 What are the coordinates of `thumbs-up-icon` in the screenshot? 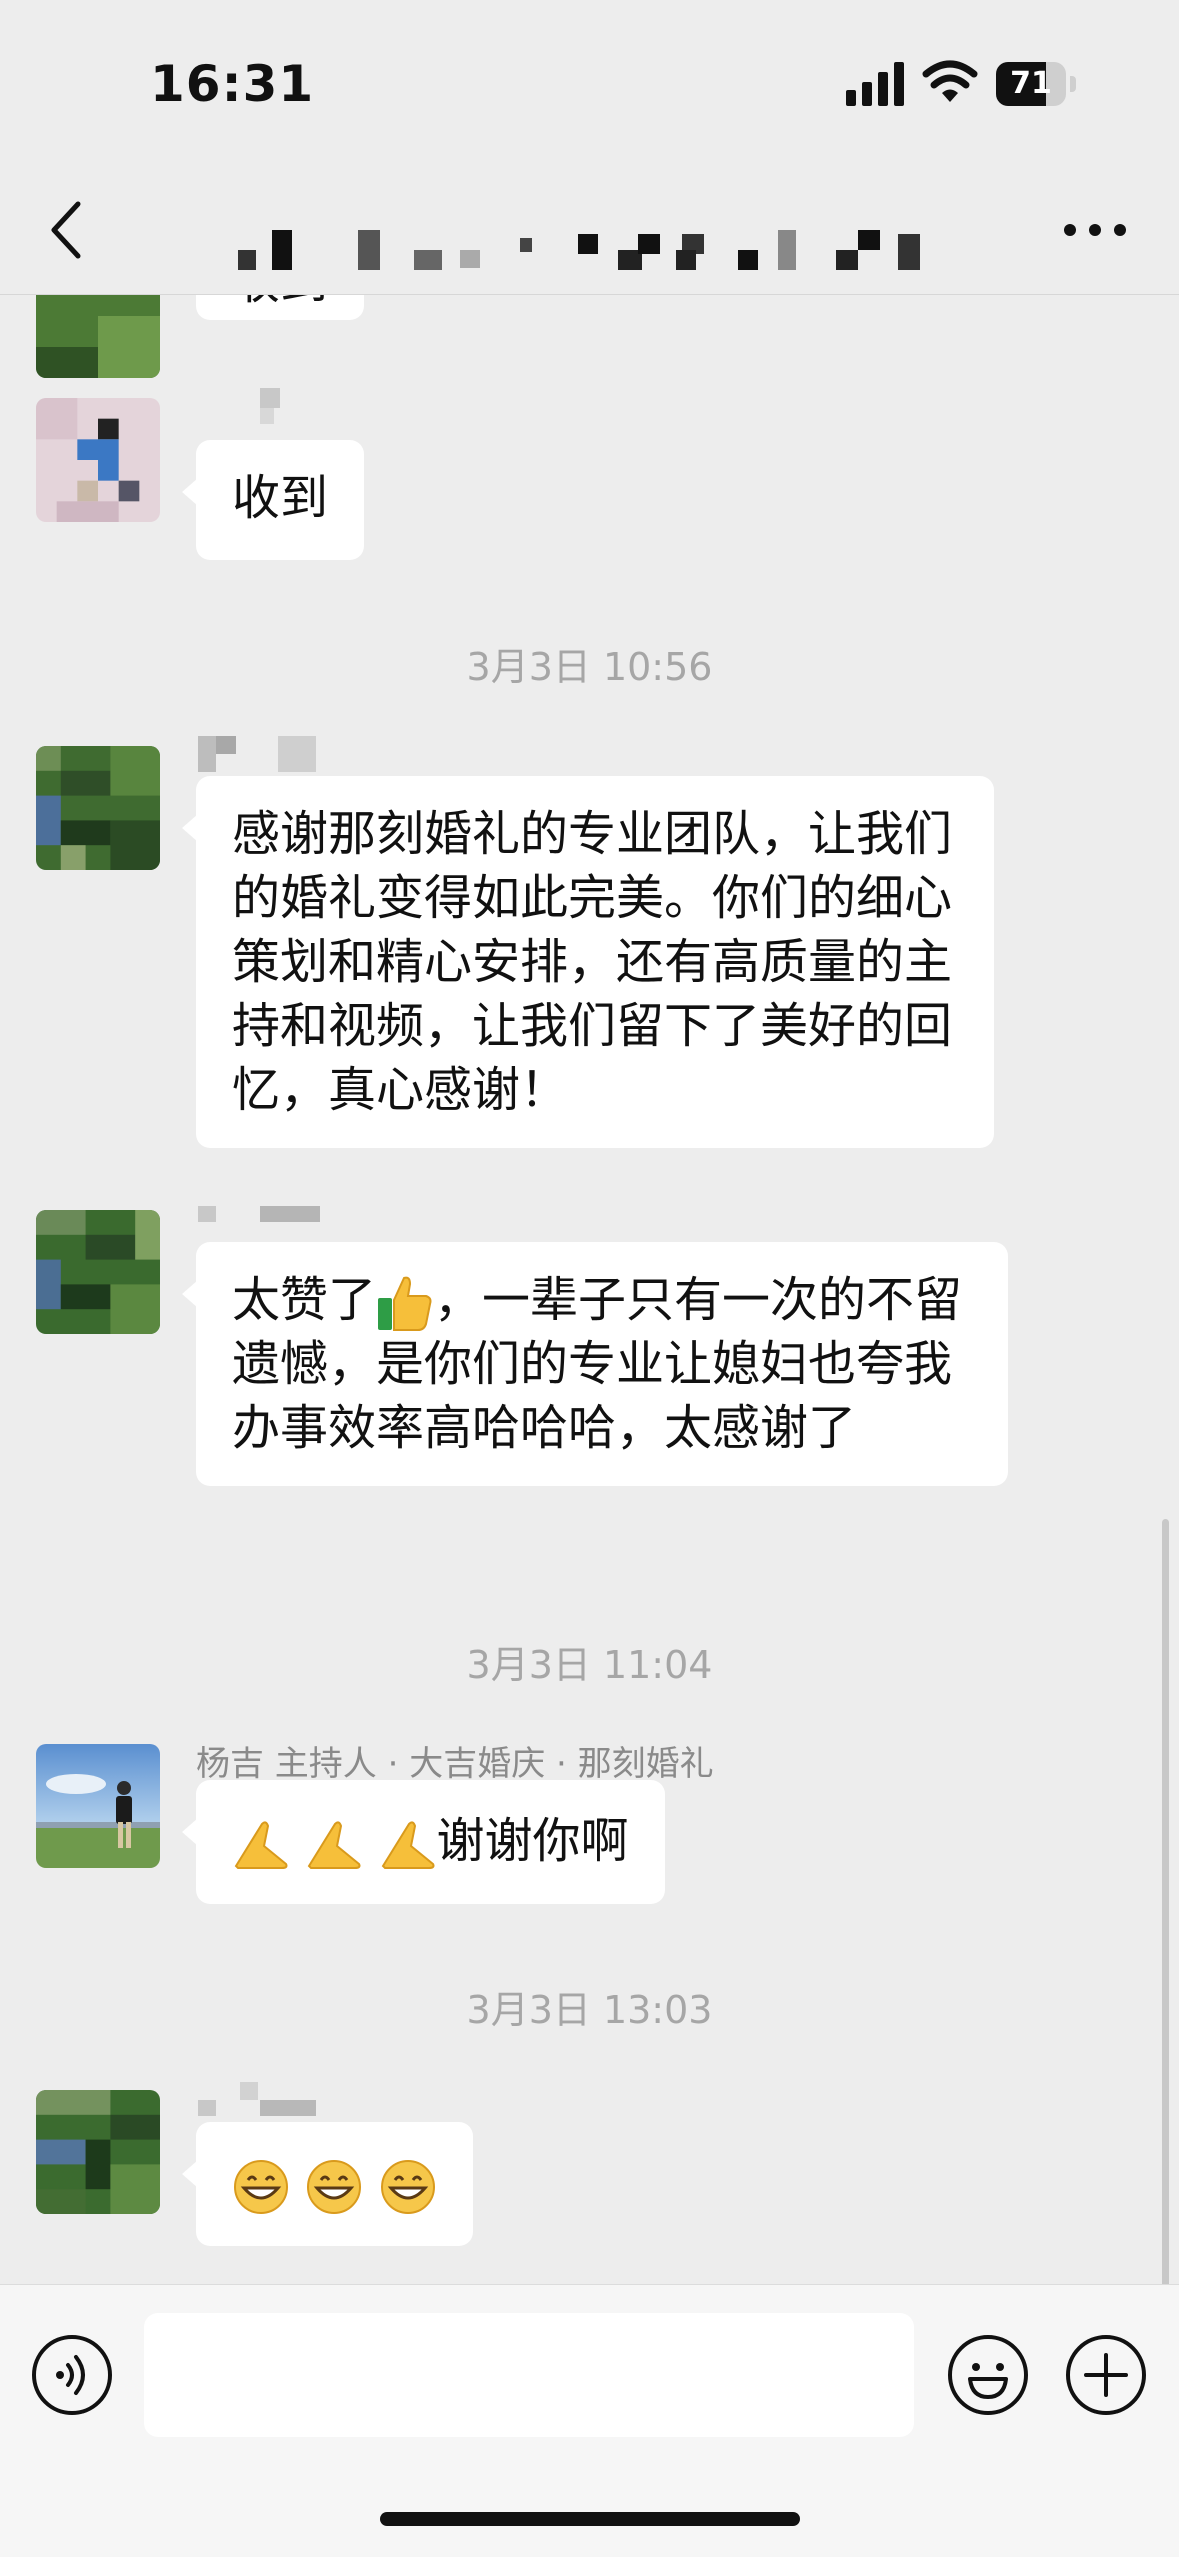 It's located at (405, 1303).